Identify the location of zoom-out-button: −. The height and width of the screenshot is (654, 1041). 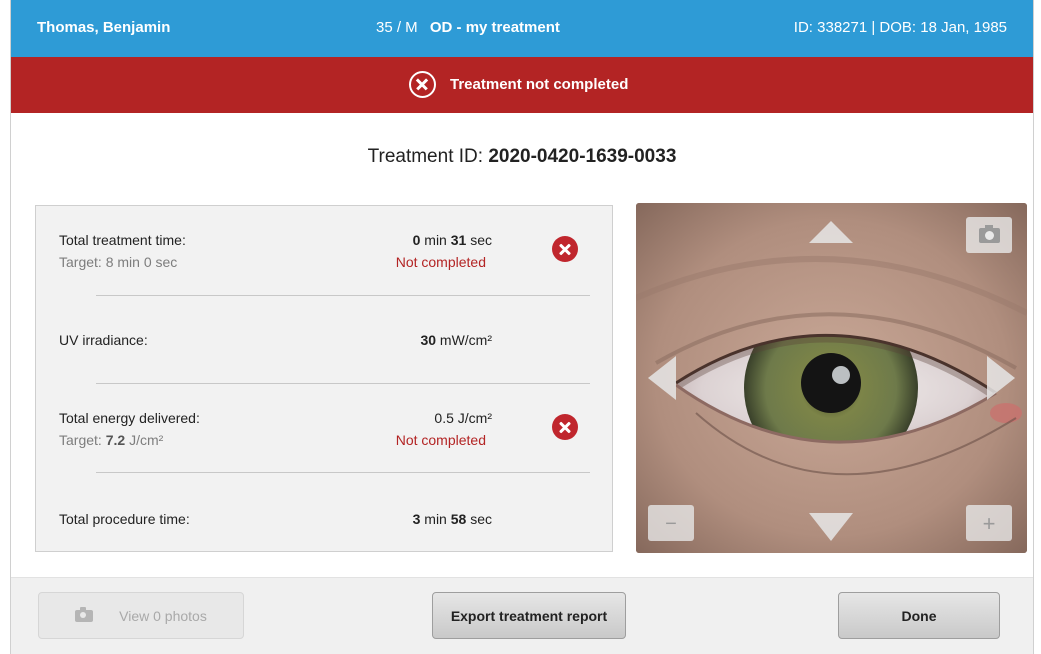
(671, 523).